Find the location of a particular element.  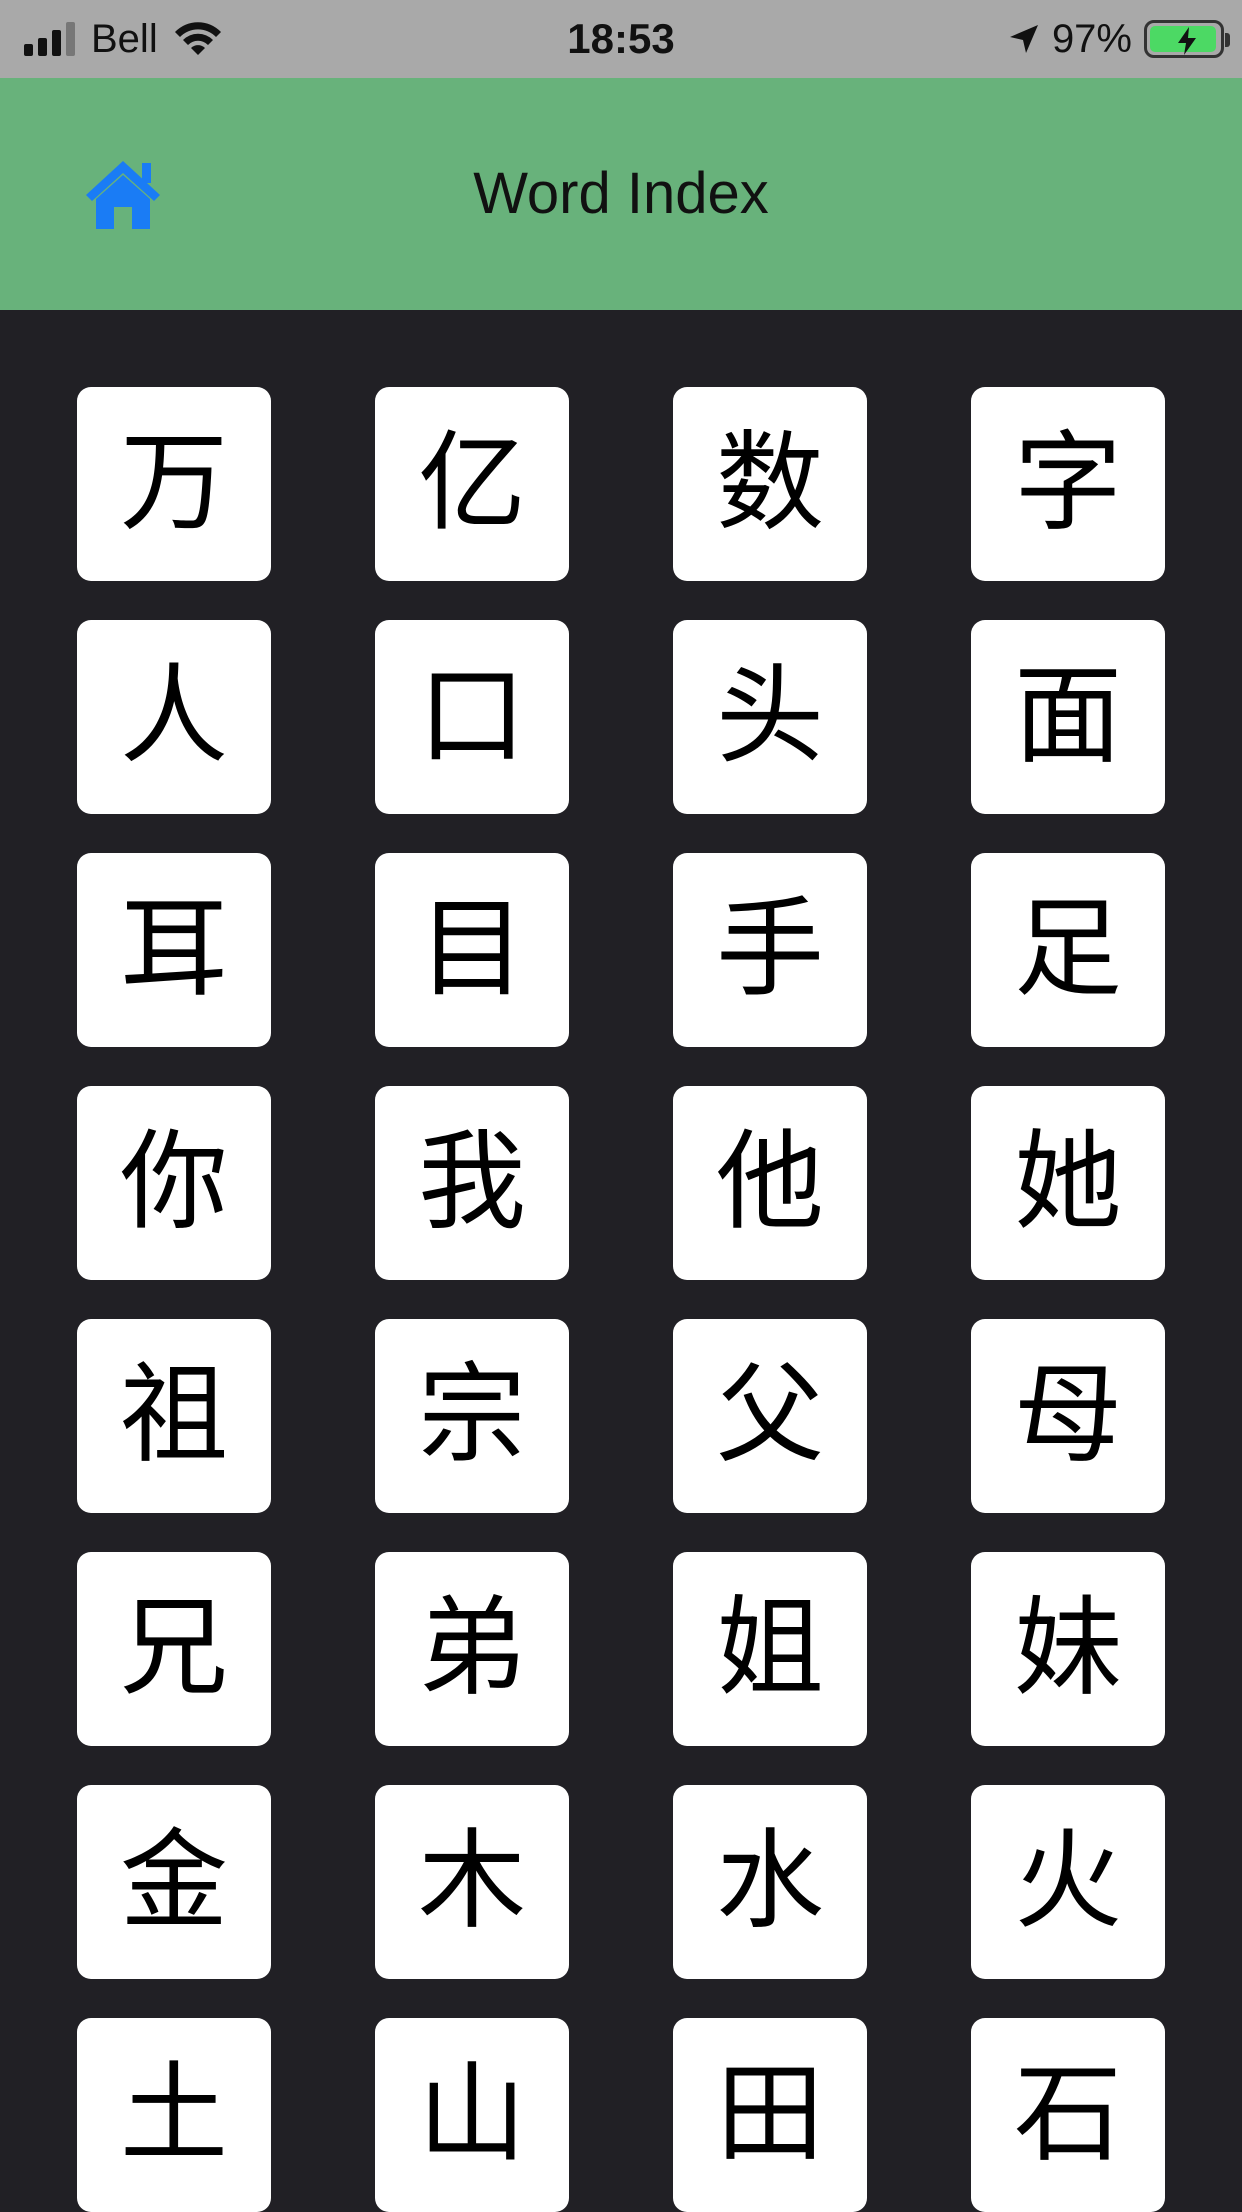

character-tile: 宗 is located at coordinates (472, 1416).